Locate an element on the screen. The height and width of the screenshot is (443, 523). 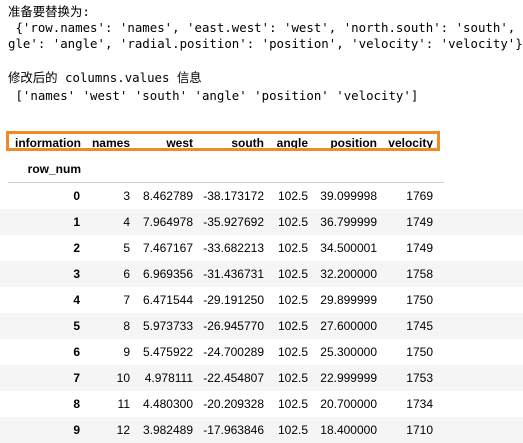
row-index: 2 is located at coordinates (76, 248).